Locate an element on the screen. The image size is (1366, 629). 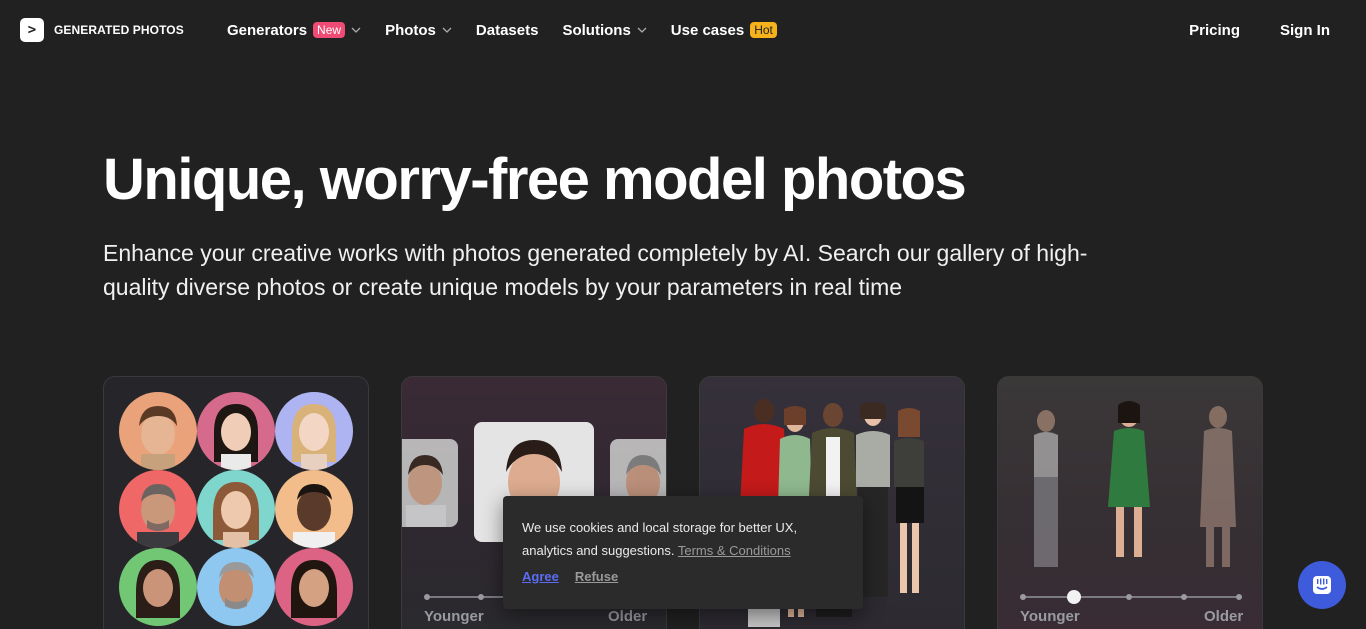
faces-generator-card is located at coordinates (236, 502).